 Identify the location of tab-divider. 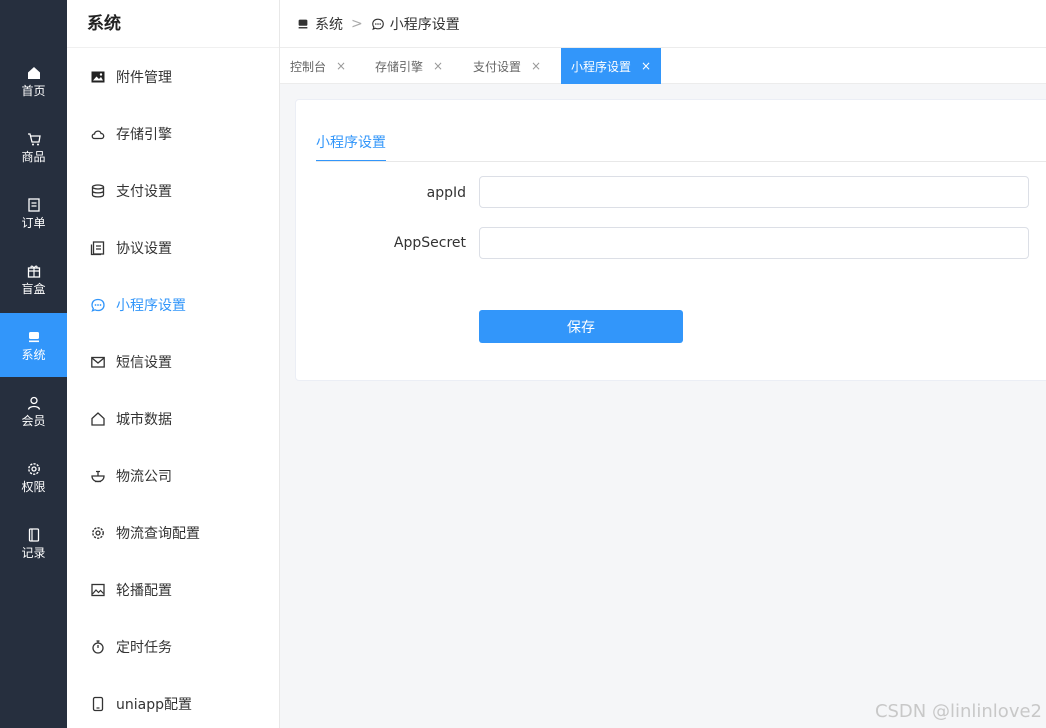
(681, 161).